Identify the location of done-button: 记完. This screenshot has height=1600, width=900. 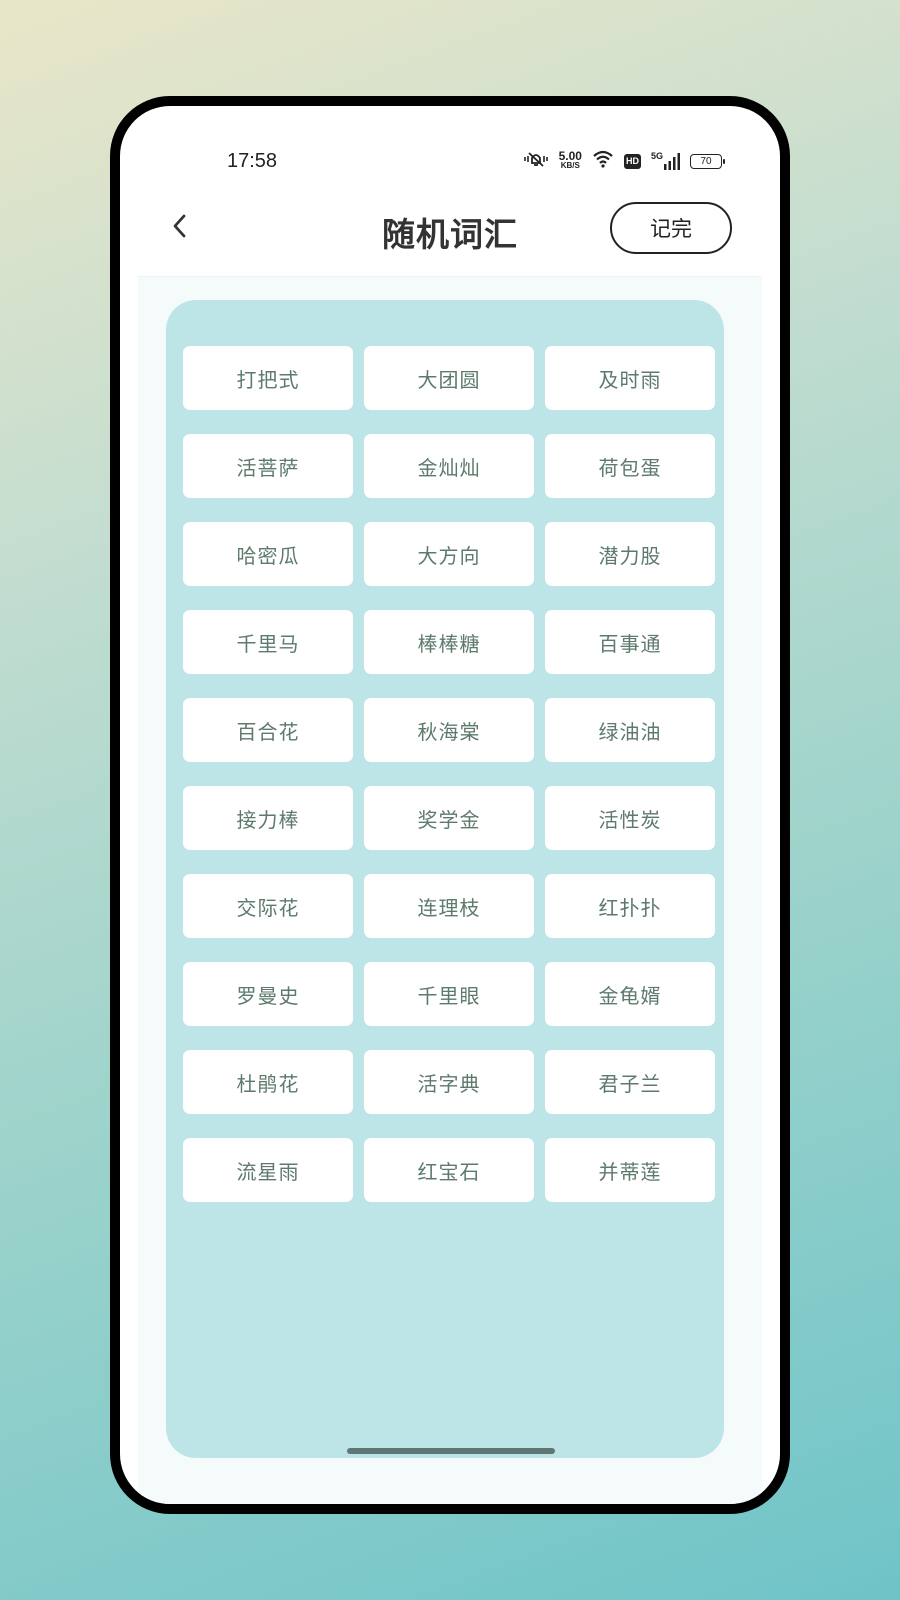
(671, 228).